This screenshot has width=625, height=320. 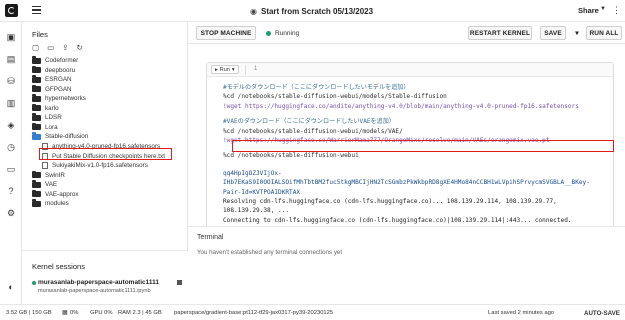 What do you see at coordinates (44, 184) in the screenshot?
I see `folder-item: VAE` at bounding box center [44, 184].